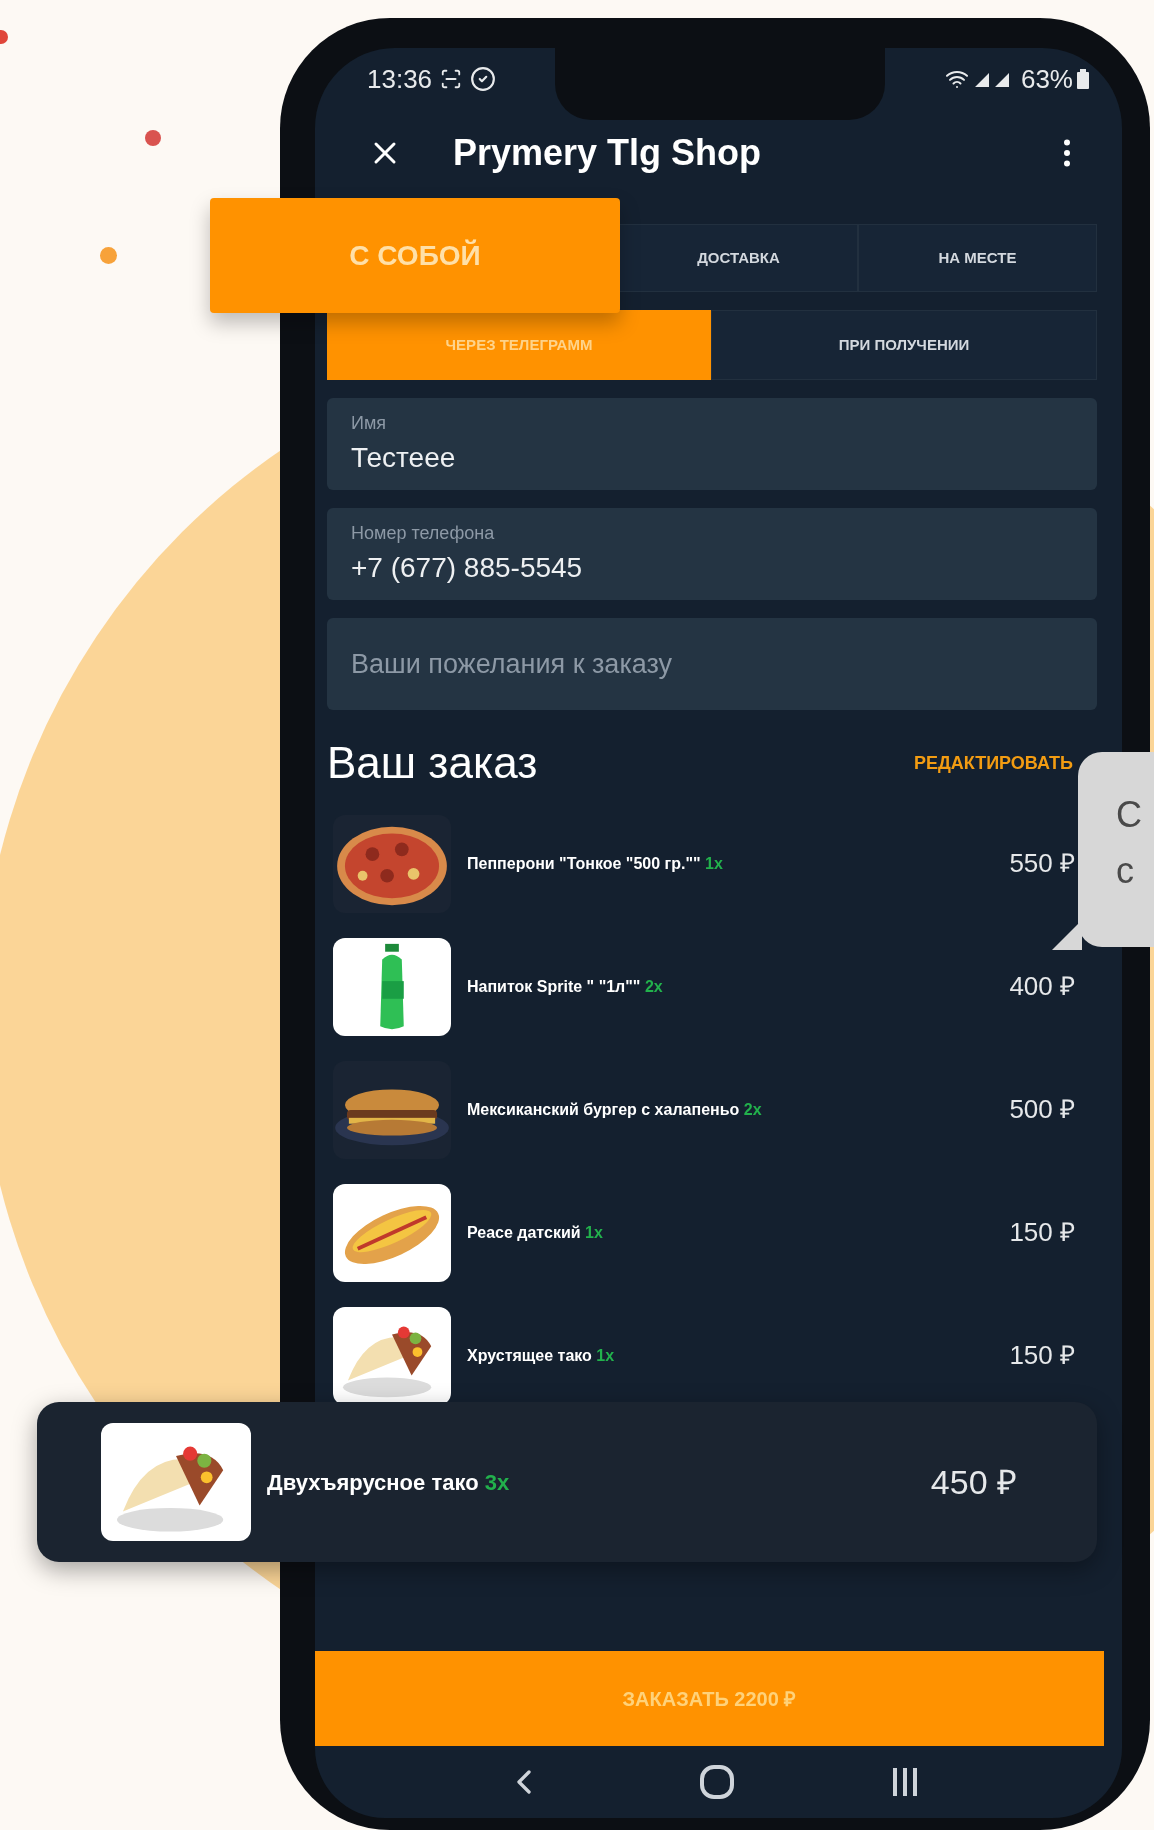 This screenshot has width=1154, height=1830. Describe the element at coordinates (584, 863) in the screenshot. I see `item-title: Пепперони "Тонкое "500 гр.""` at that location.